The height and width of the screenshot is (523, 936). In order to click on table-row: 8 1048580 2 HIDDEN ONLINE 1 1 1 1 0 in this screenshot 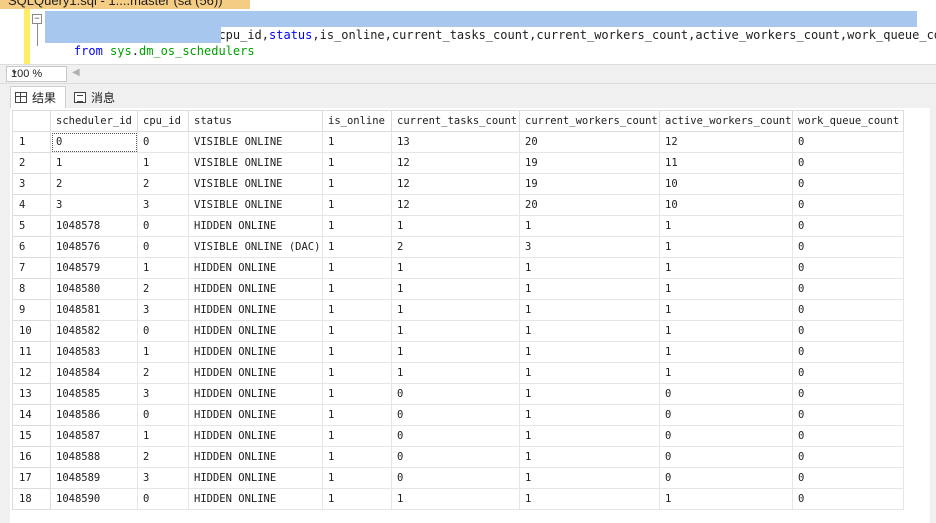, I will do `click(458, 289)`.